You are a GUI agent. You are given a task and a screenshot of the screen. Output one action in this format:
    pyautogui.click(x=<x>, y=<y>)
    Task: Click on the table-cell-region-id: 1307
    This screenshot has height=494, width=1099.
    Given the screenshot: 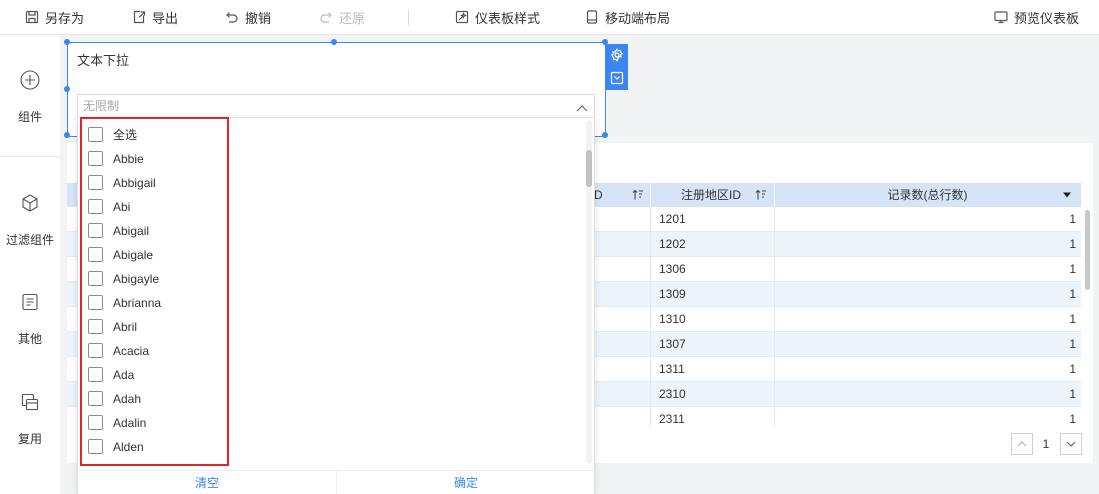 What is the action you would take?
    pyautogui.click(x=712, y=344)
    